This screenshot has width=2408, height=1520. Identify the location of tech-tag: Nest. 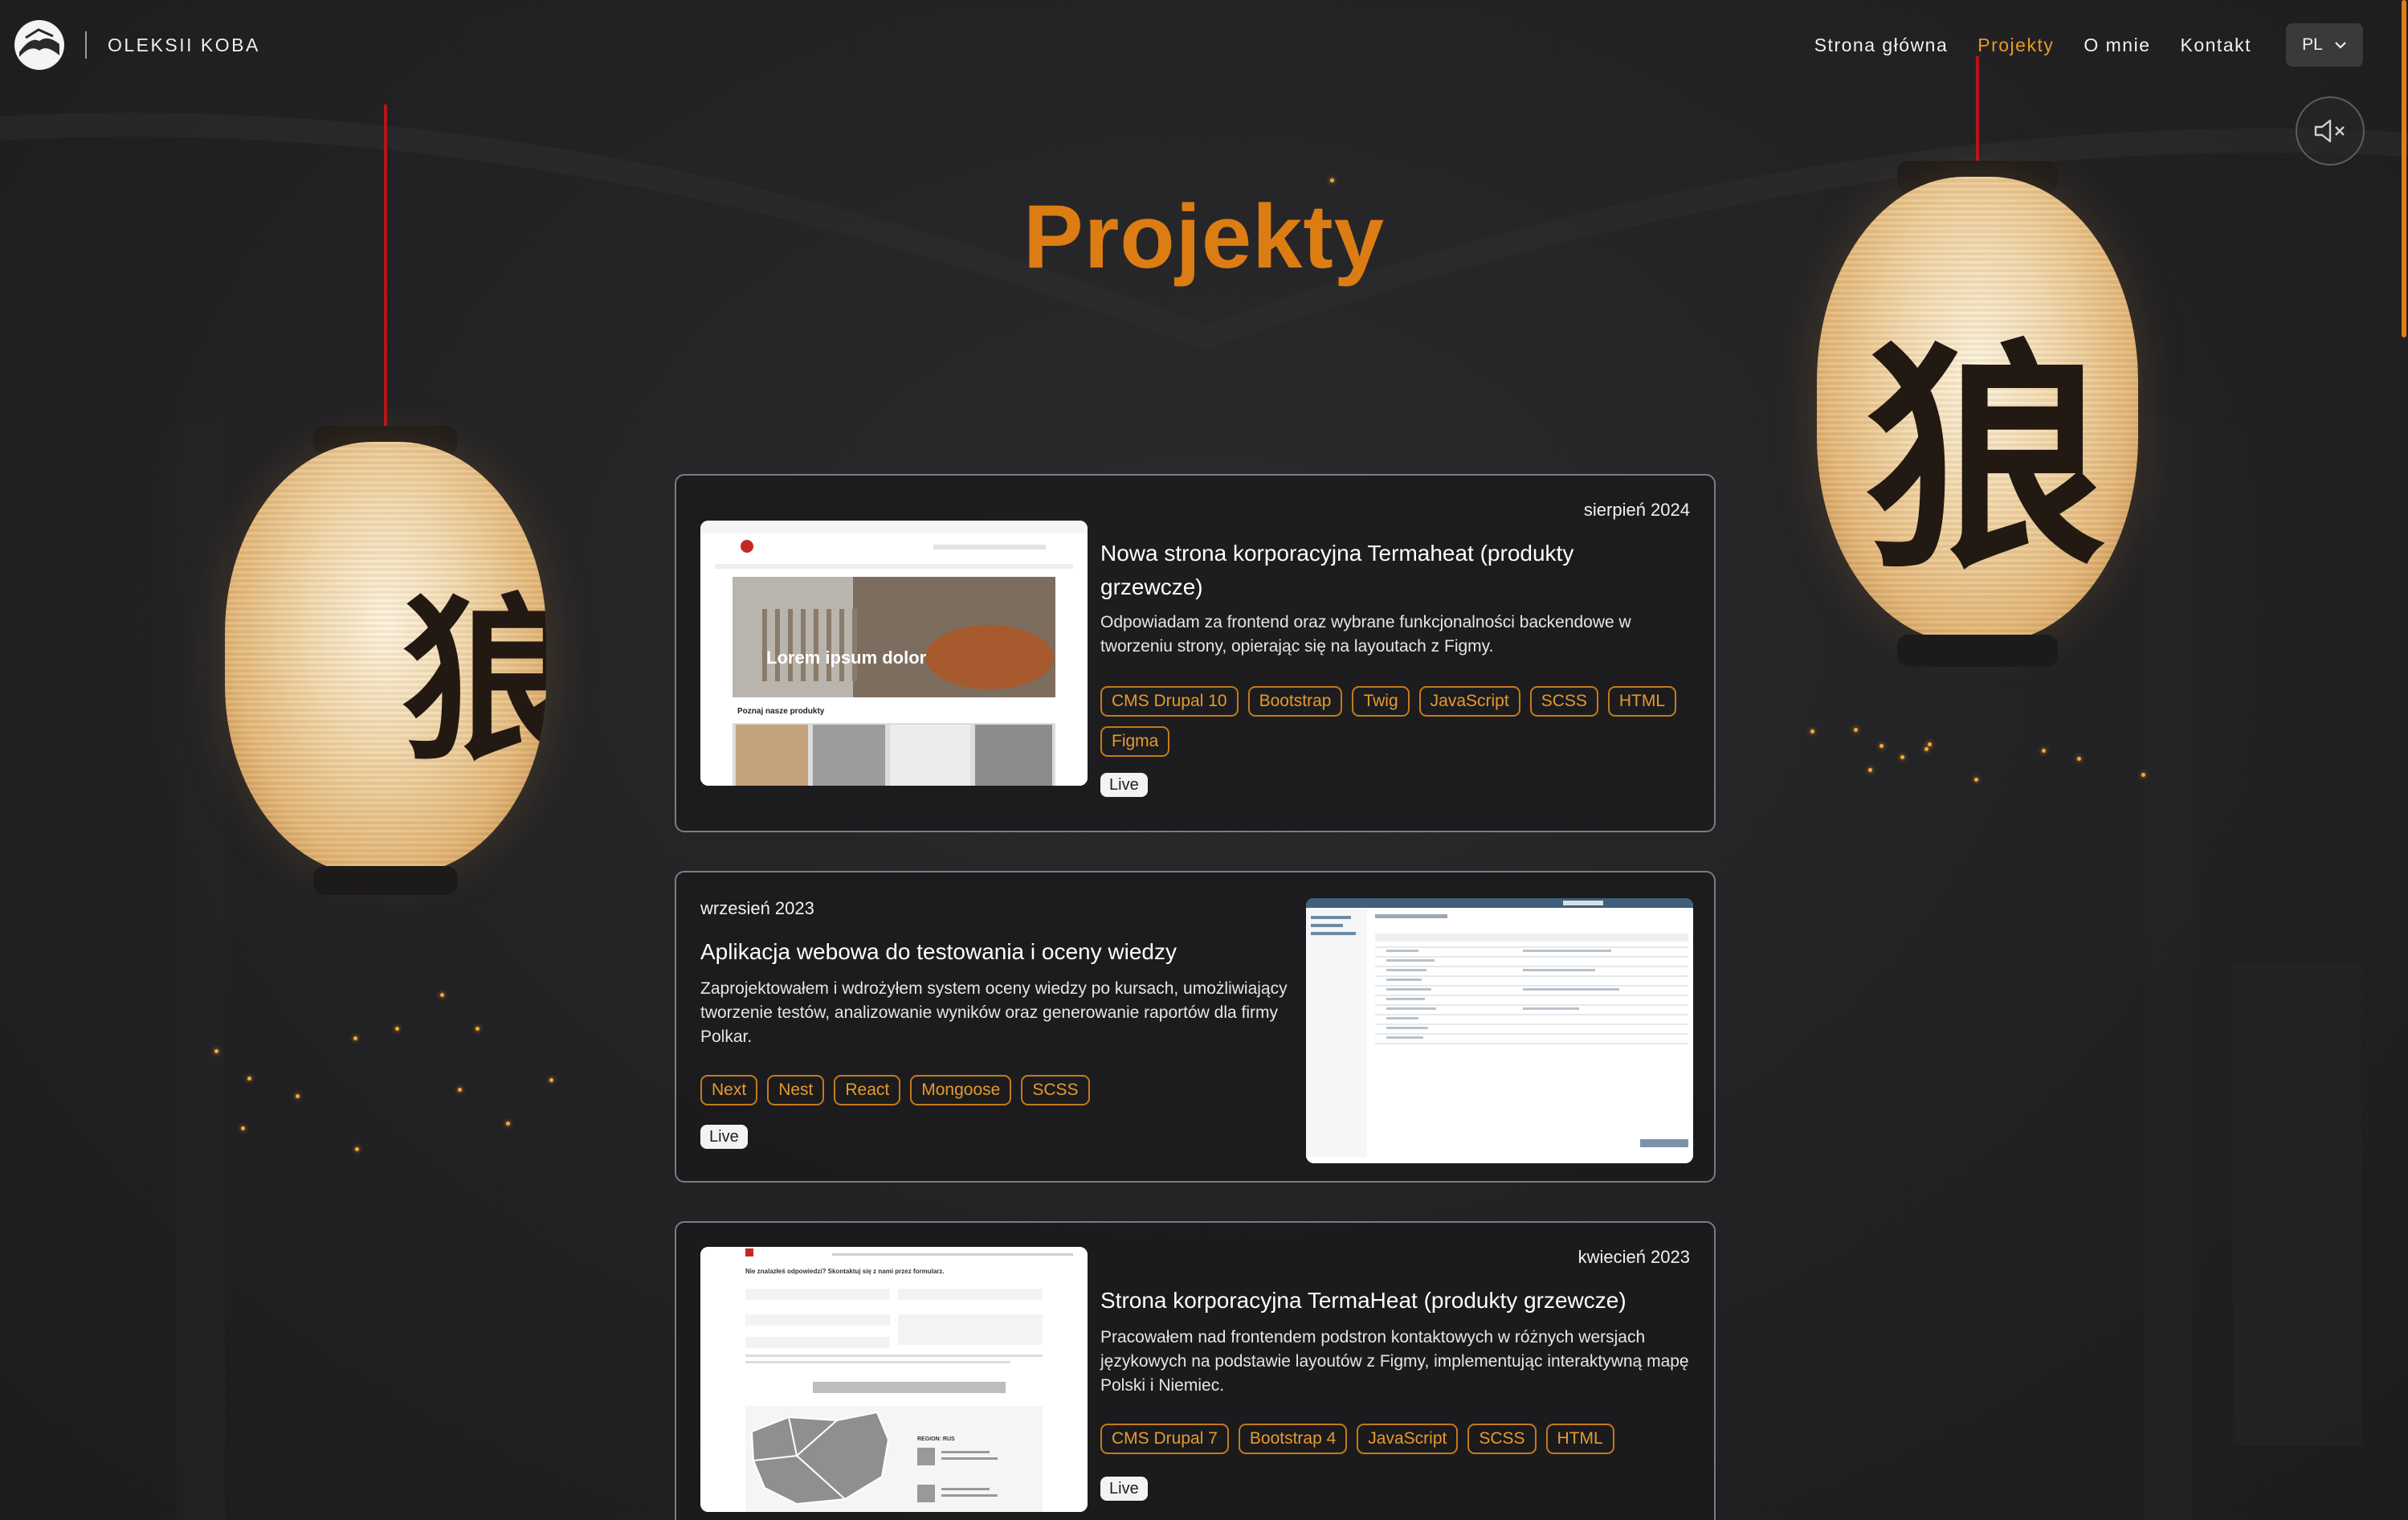
(796, 1090).